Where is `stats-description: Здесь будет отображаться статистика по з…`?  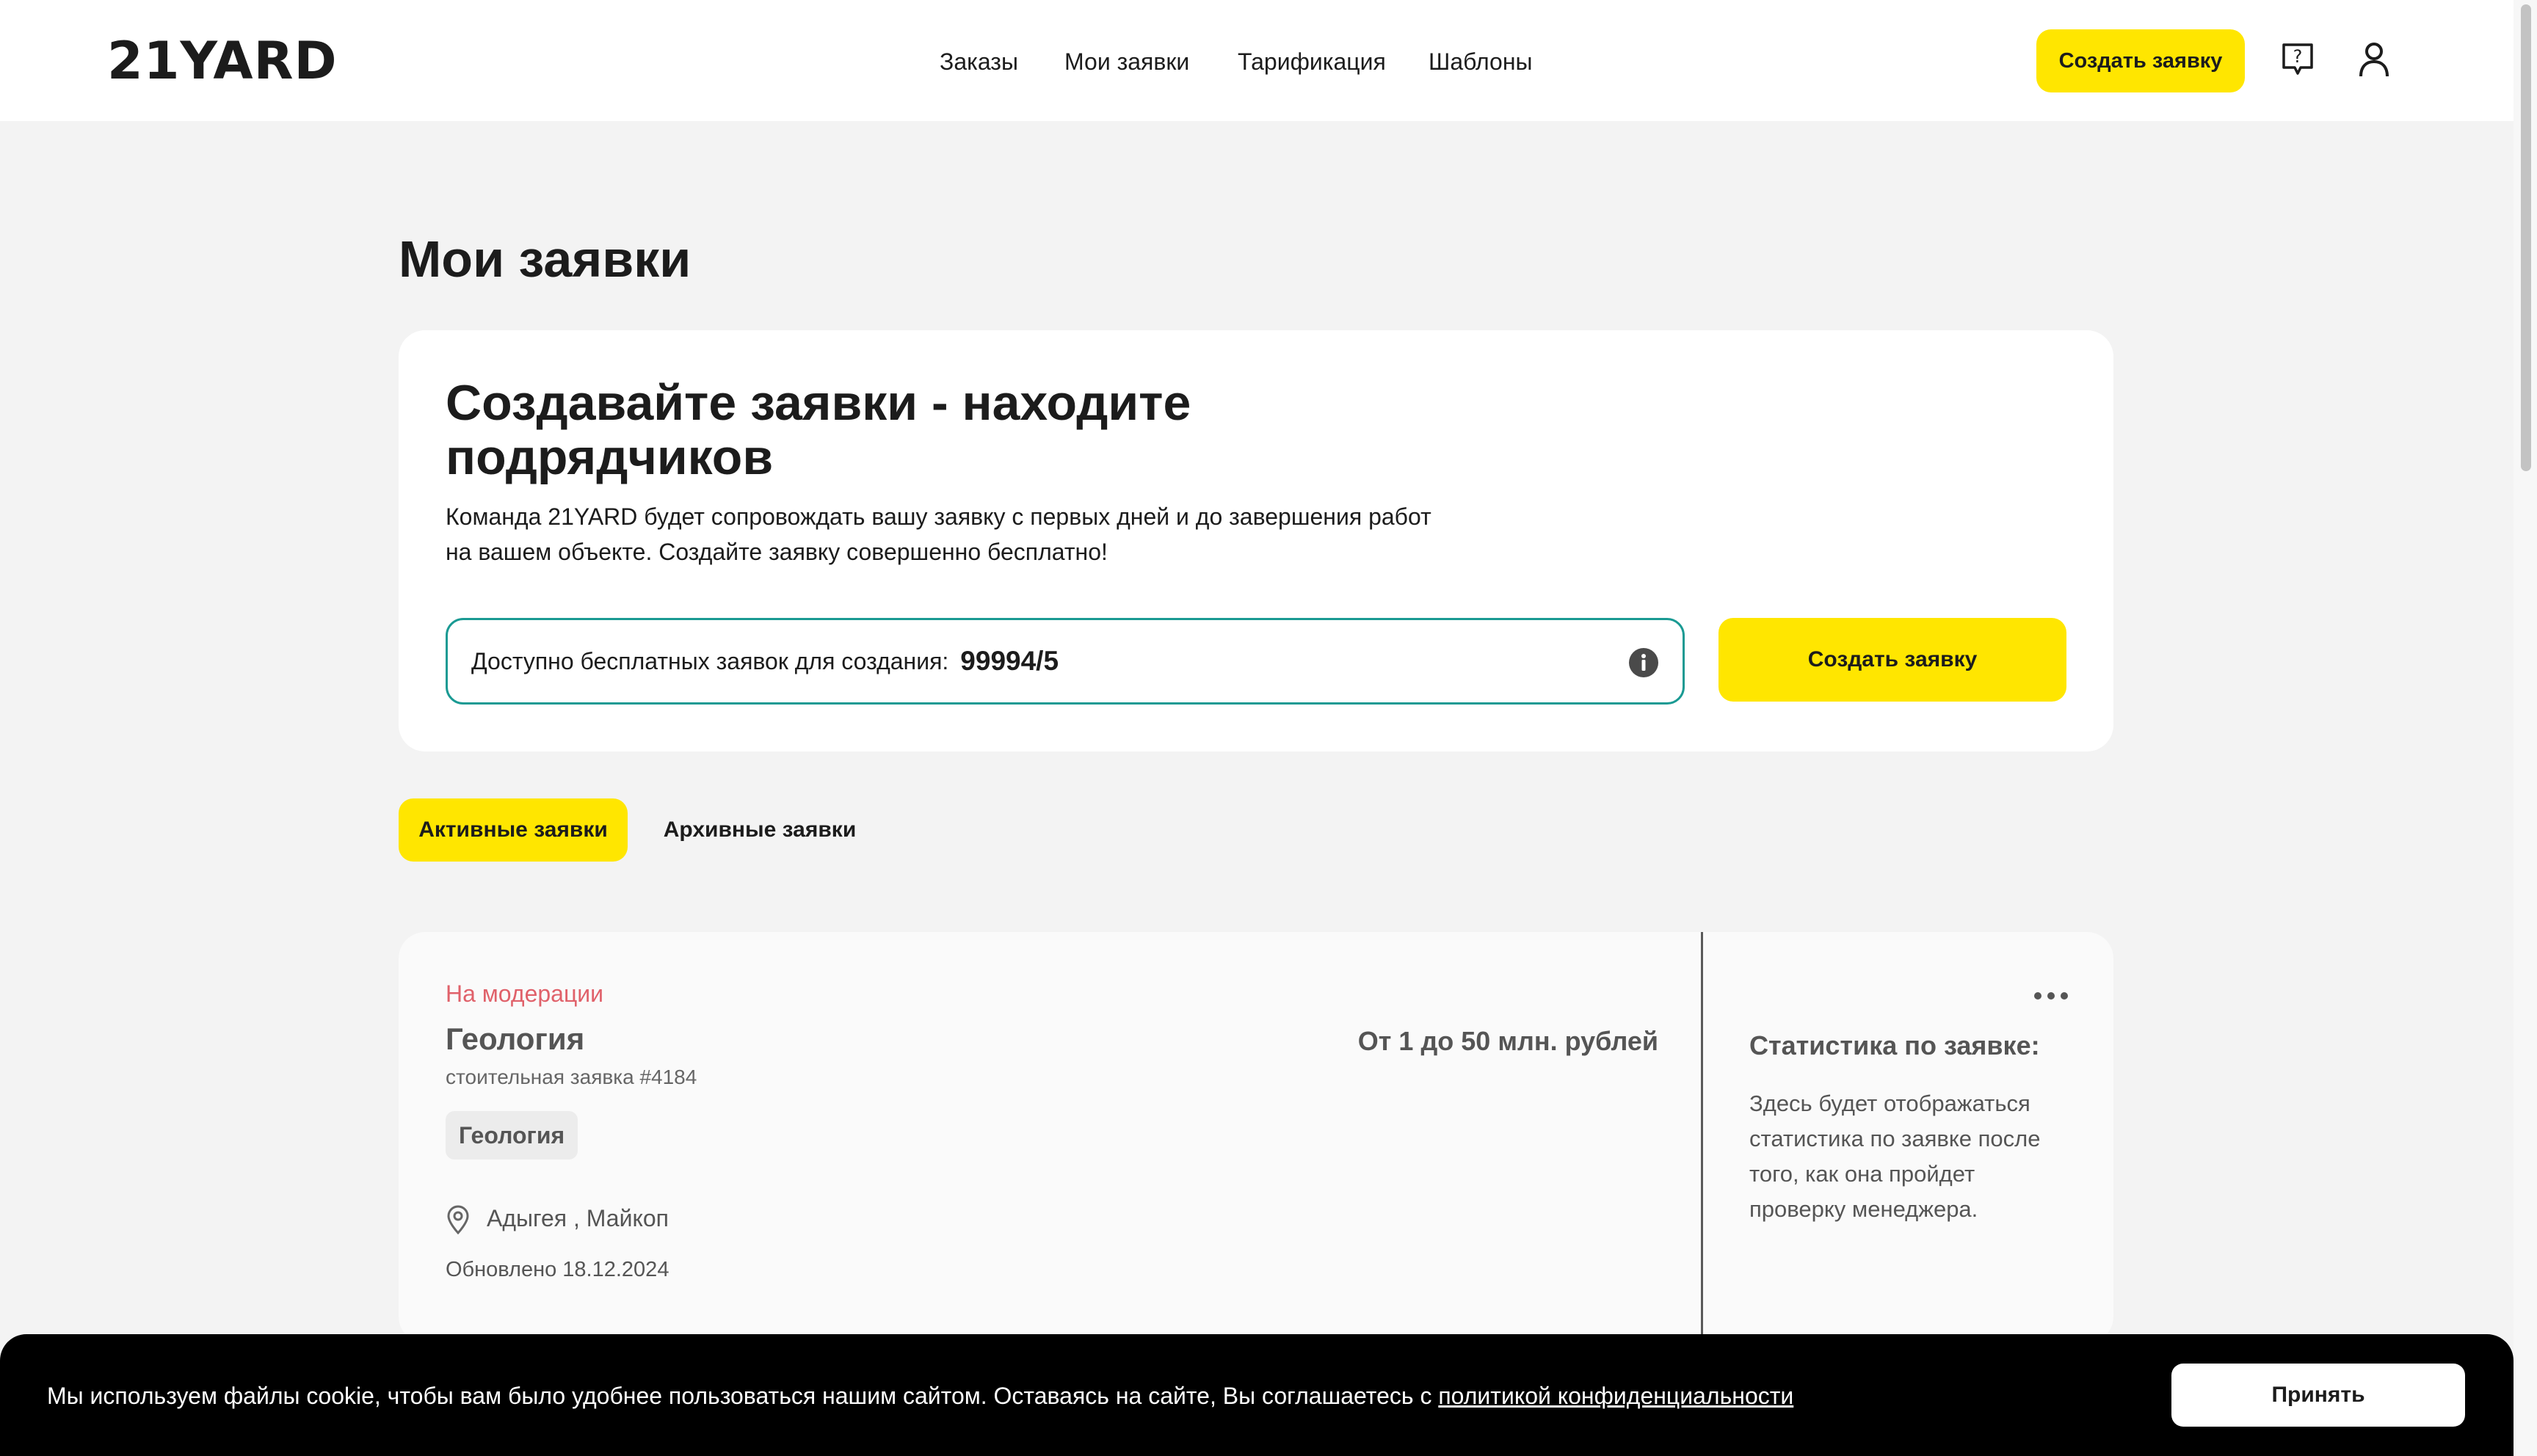
stats-description: Здесь будет отображаться статистика по з… is located at coordinates (1895, 1156).